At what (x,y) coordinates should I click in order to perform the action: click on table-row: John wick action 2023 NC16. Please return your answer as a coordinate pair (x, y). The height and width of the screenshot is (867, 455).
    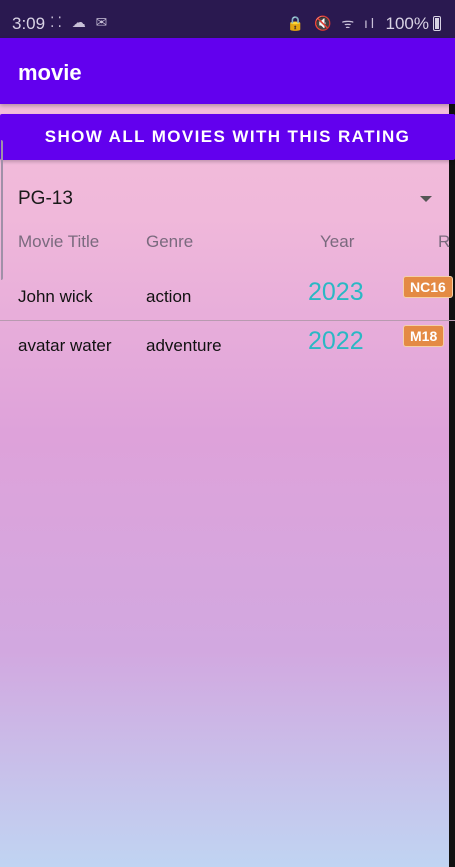
    Looking at the image, I should click on (227, 296).